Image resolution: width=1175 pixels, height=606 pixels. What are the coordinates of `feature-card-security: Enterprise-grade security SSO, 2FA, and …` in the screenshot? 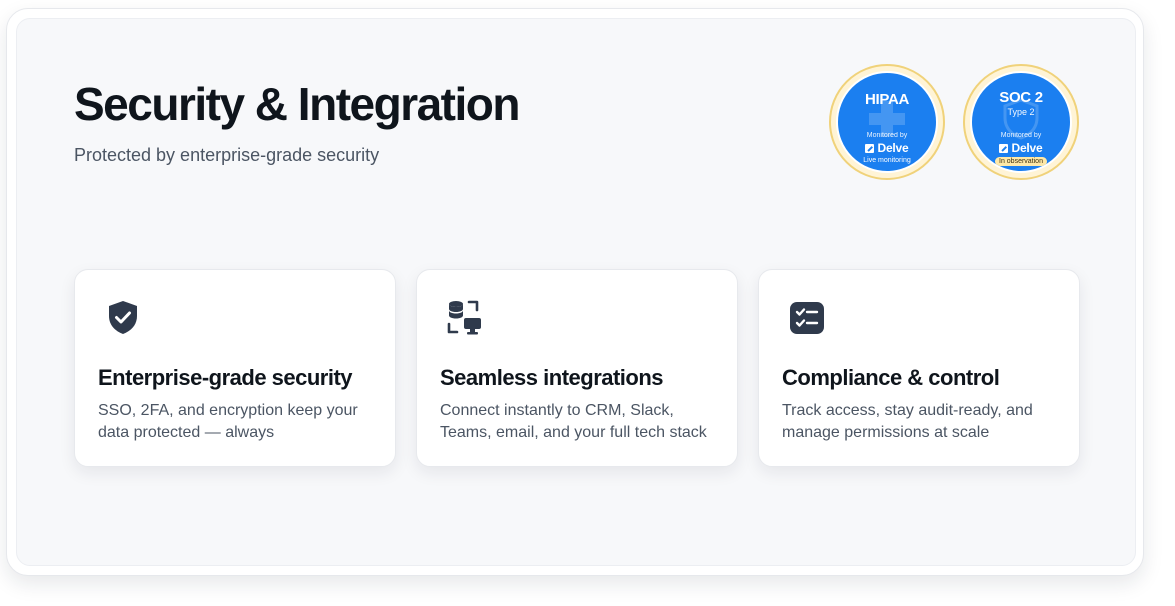 It's located at (235, 368).